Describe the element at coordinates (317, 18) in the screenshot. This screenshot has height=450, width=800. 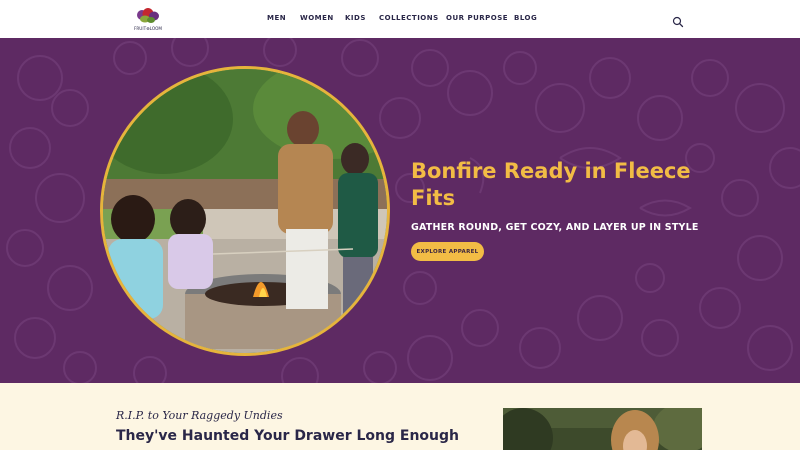
I see `nav-women: WOMEN` at that location.